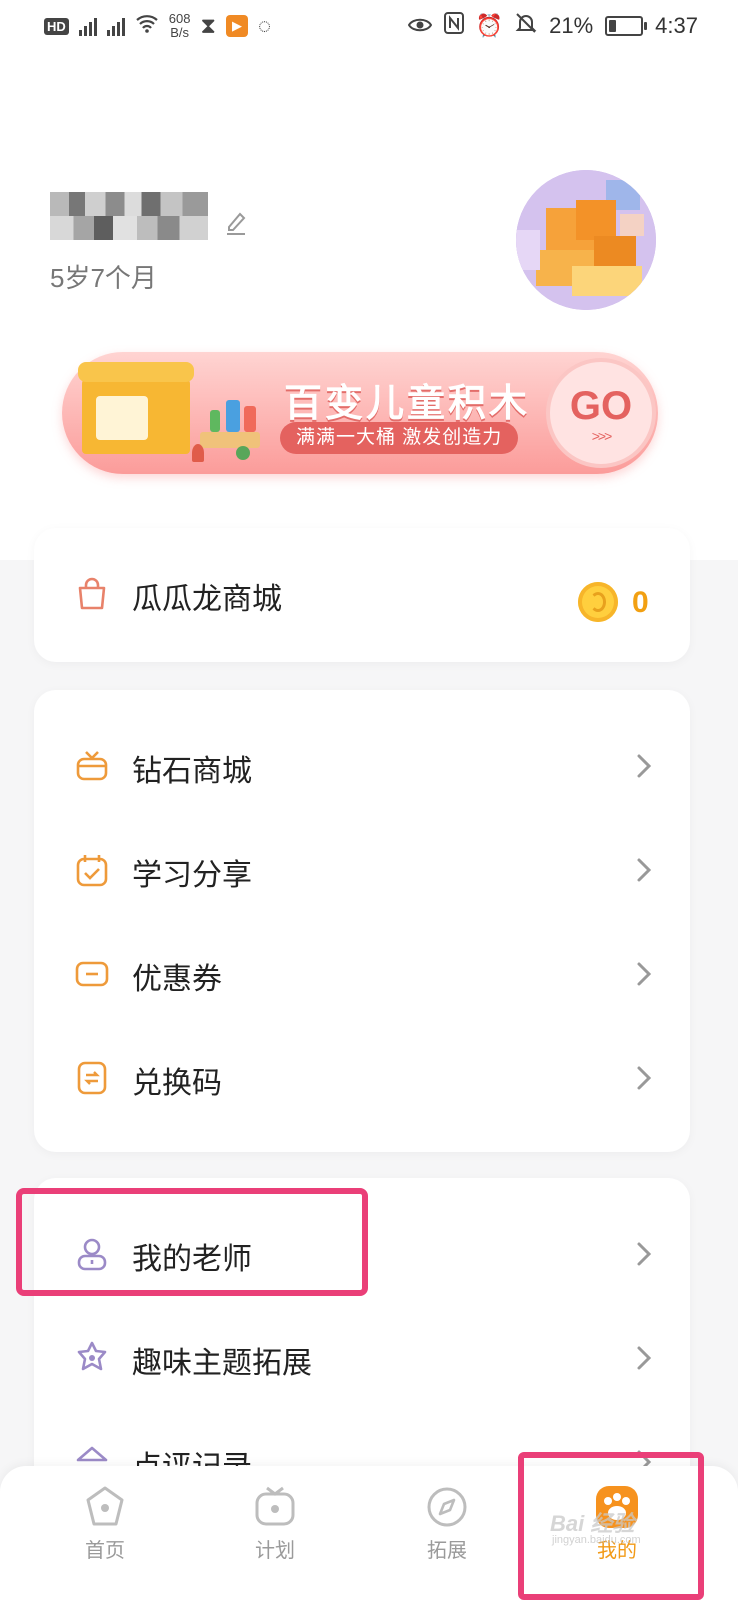 This screenshot has height=1600, width=738. What do you see at coordinates (362, 974) in the screenshot?
I see `menu-item-coupon: 优惠券` at bounding box center [362, 974].